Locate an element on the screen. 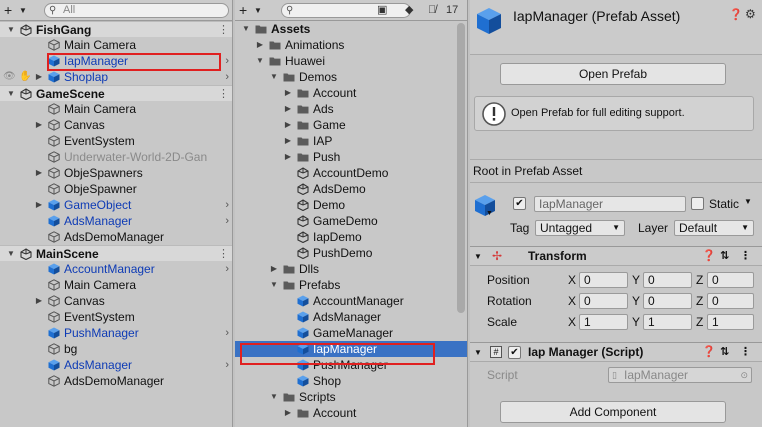 Image resolution: width=762 pixels, height=427 pixels. asset-row: GameManager is located at coordinates (351, 333).